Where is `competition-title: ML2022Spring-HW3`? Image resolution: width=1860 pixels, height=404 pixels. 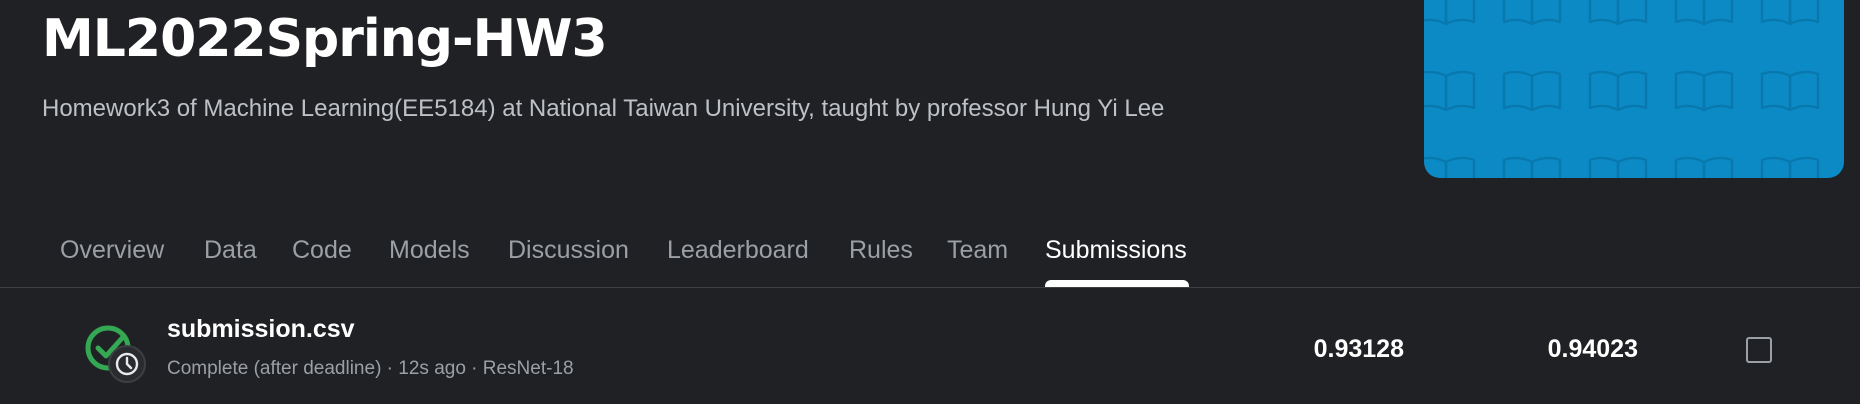 competition-title: ML2022Spring-HW3 is located at coordinates (325, 39).